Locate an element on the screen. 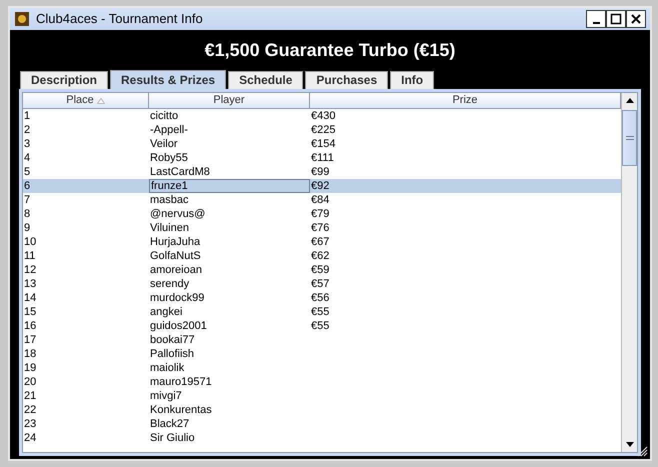  table-cell: €99 is located at coordinates (320, 172).